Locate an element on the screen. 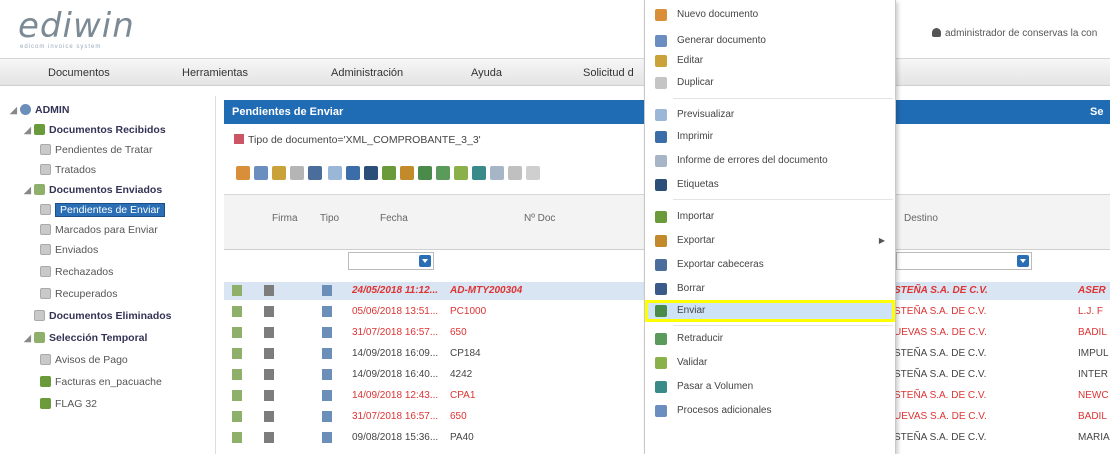 The image size is (1110, 454). ctx-validar: Validar is located at coordinates (770, 363).